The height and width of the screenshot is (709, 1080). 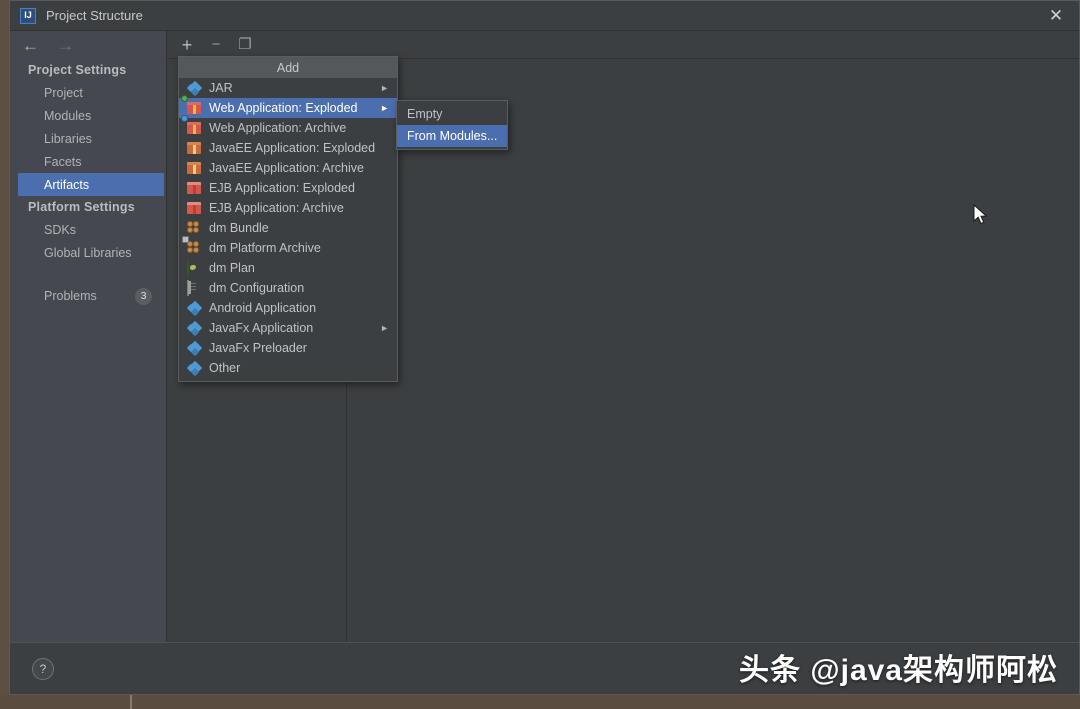 What do you see at coordinates (265, 248) in the screenshot?
I see `menu-item-label: dm Platform Archive` at bounding box center [265, 248].